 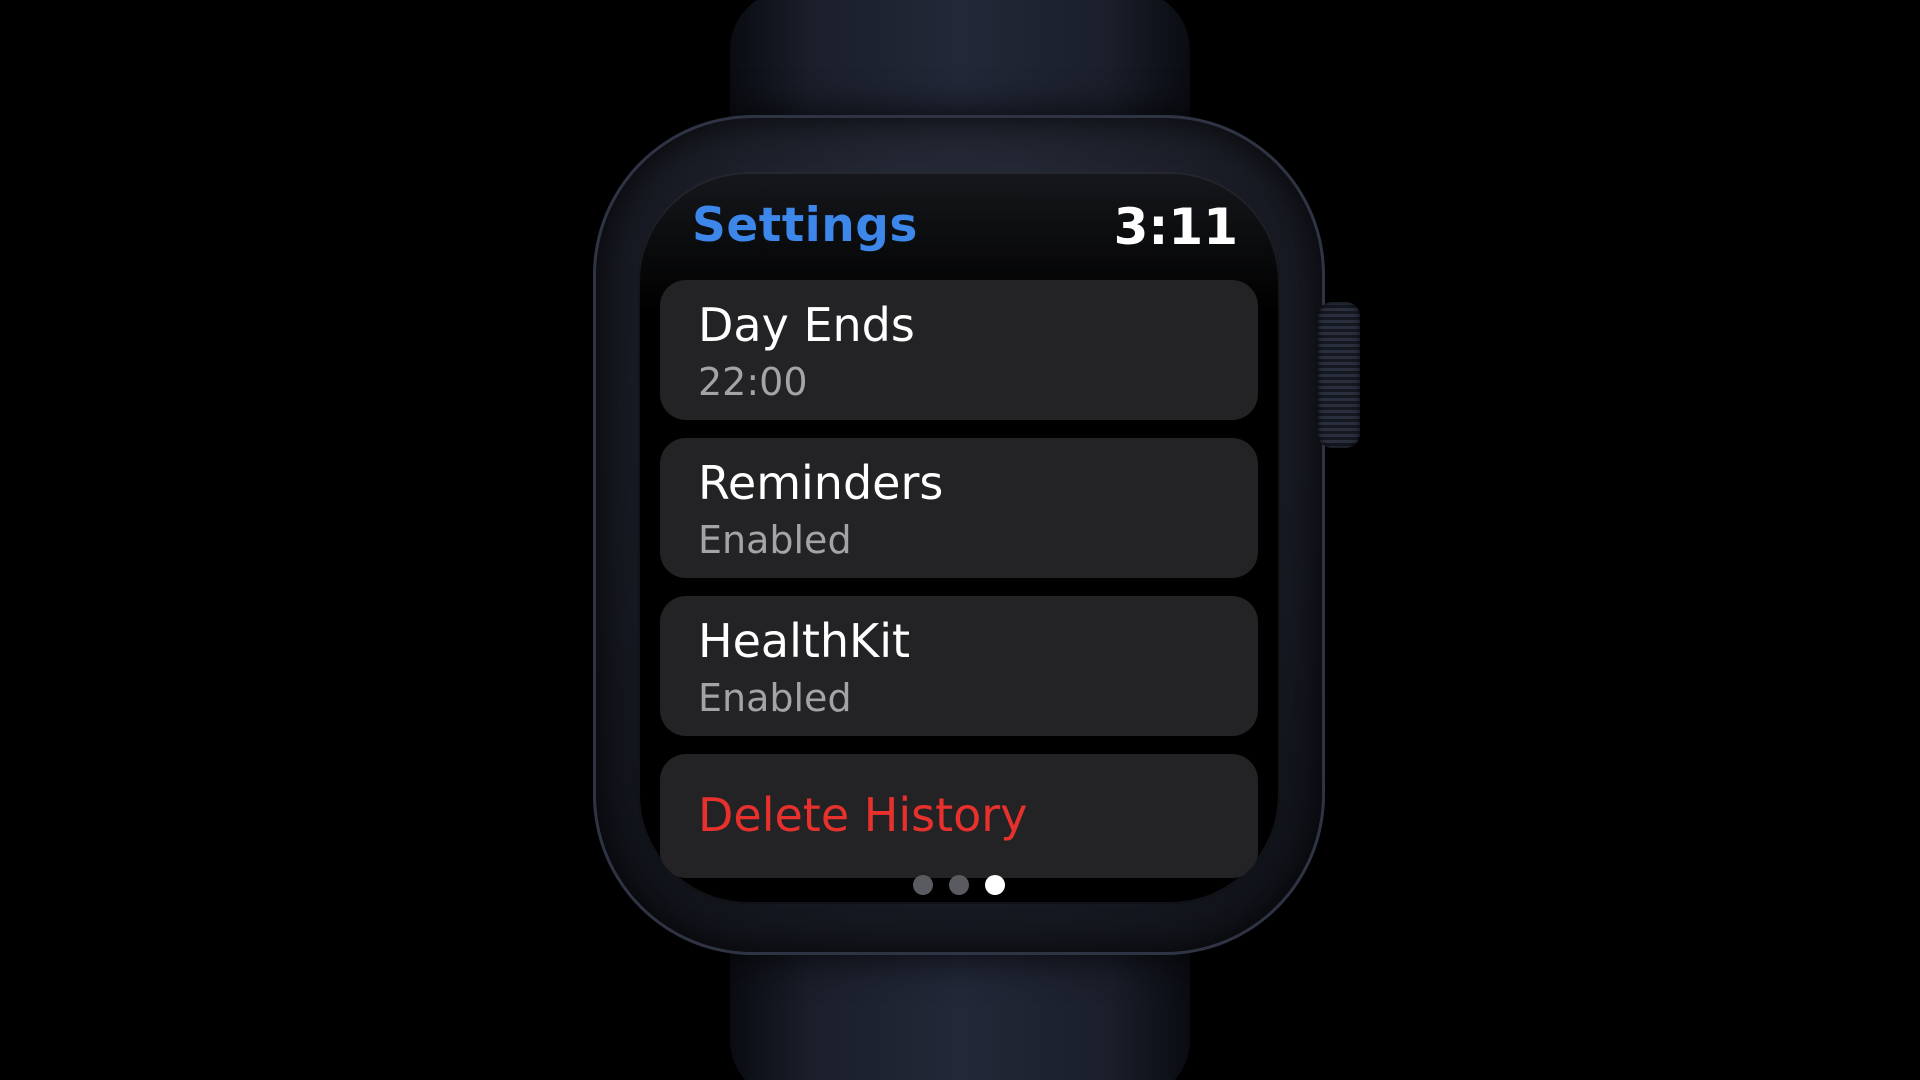 I want to click on page-indicator, so click(x=959, y=885).